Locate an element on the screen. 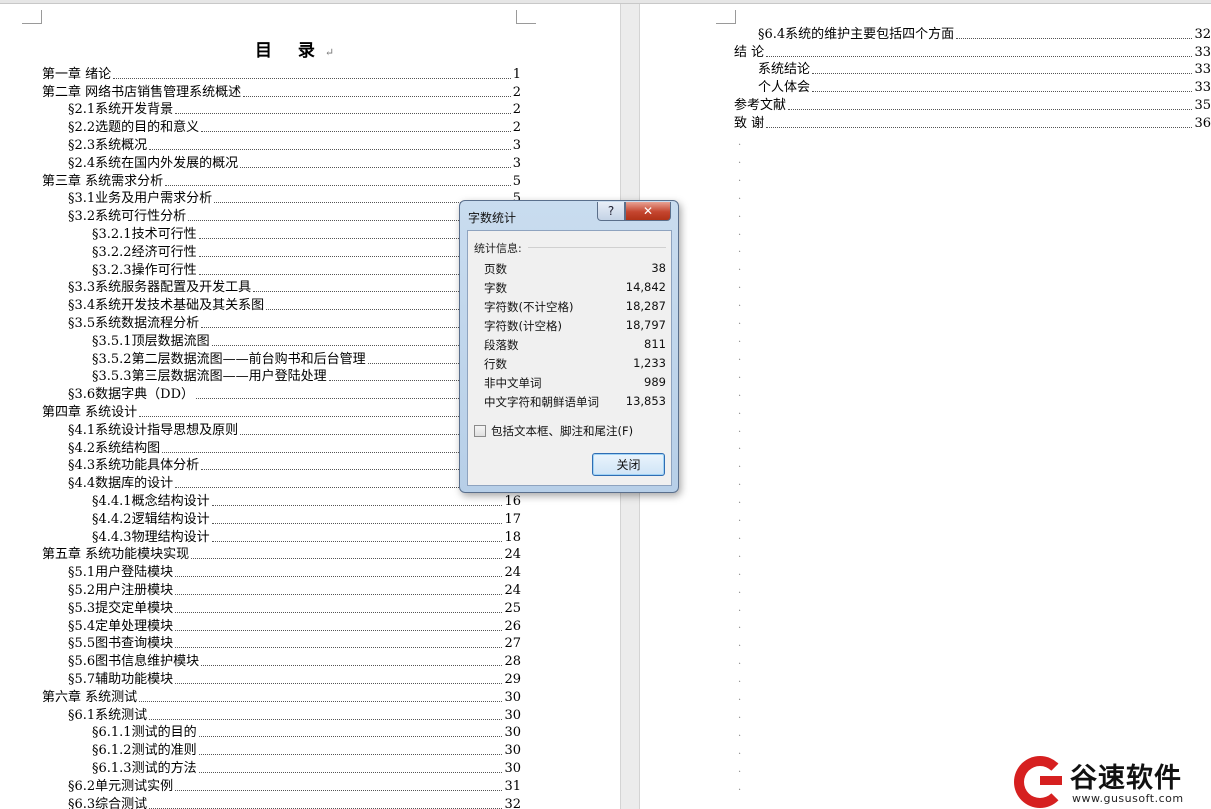  stat-row: 字符数(不计空格) 18,287 is located at coordinates (575, 308).